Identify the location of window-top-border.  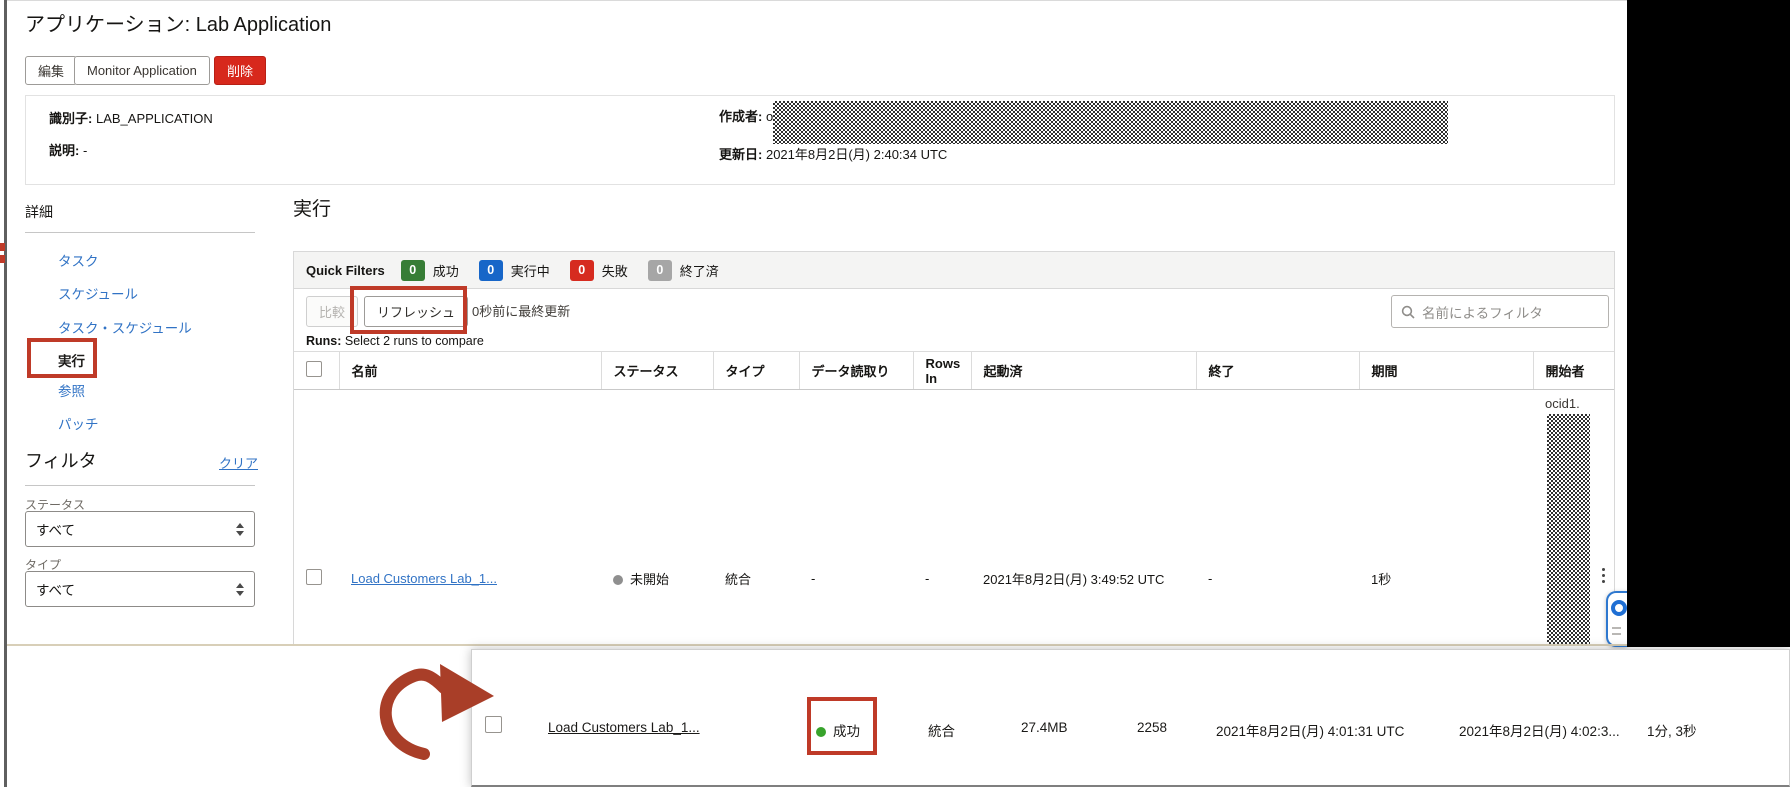
(817, 0).